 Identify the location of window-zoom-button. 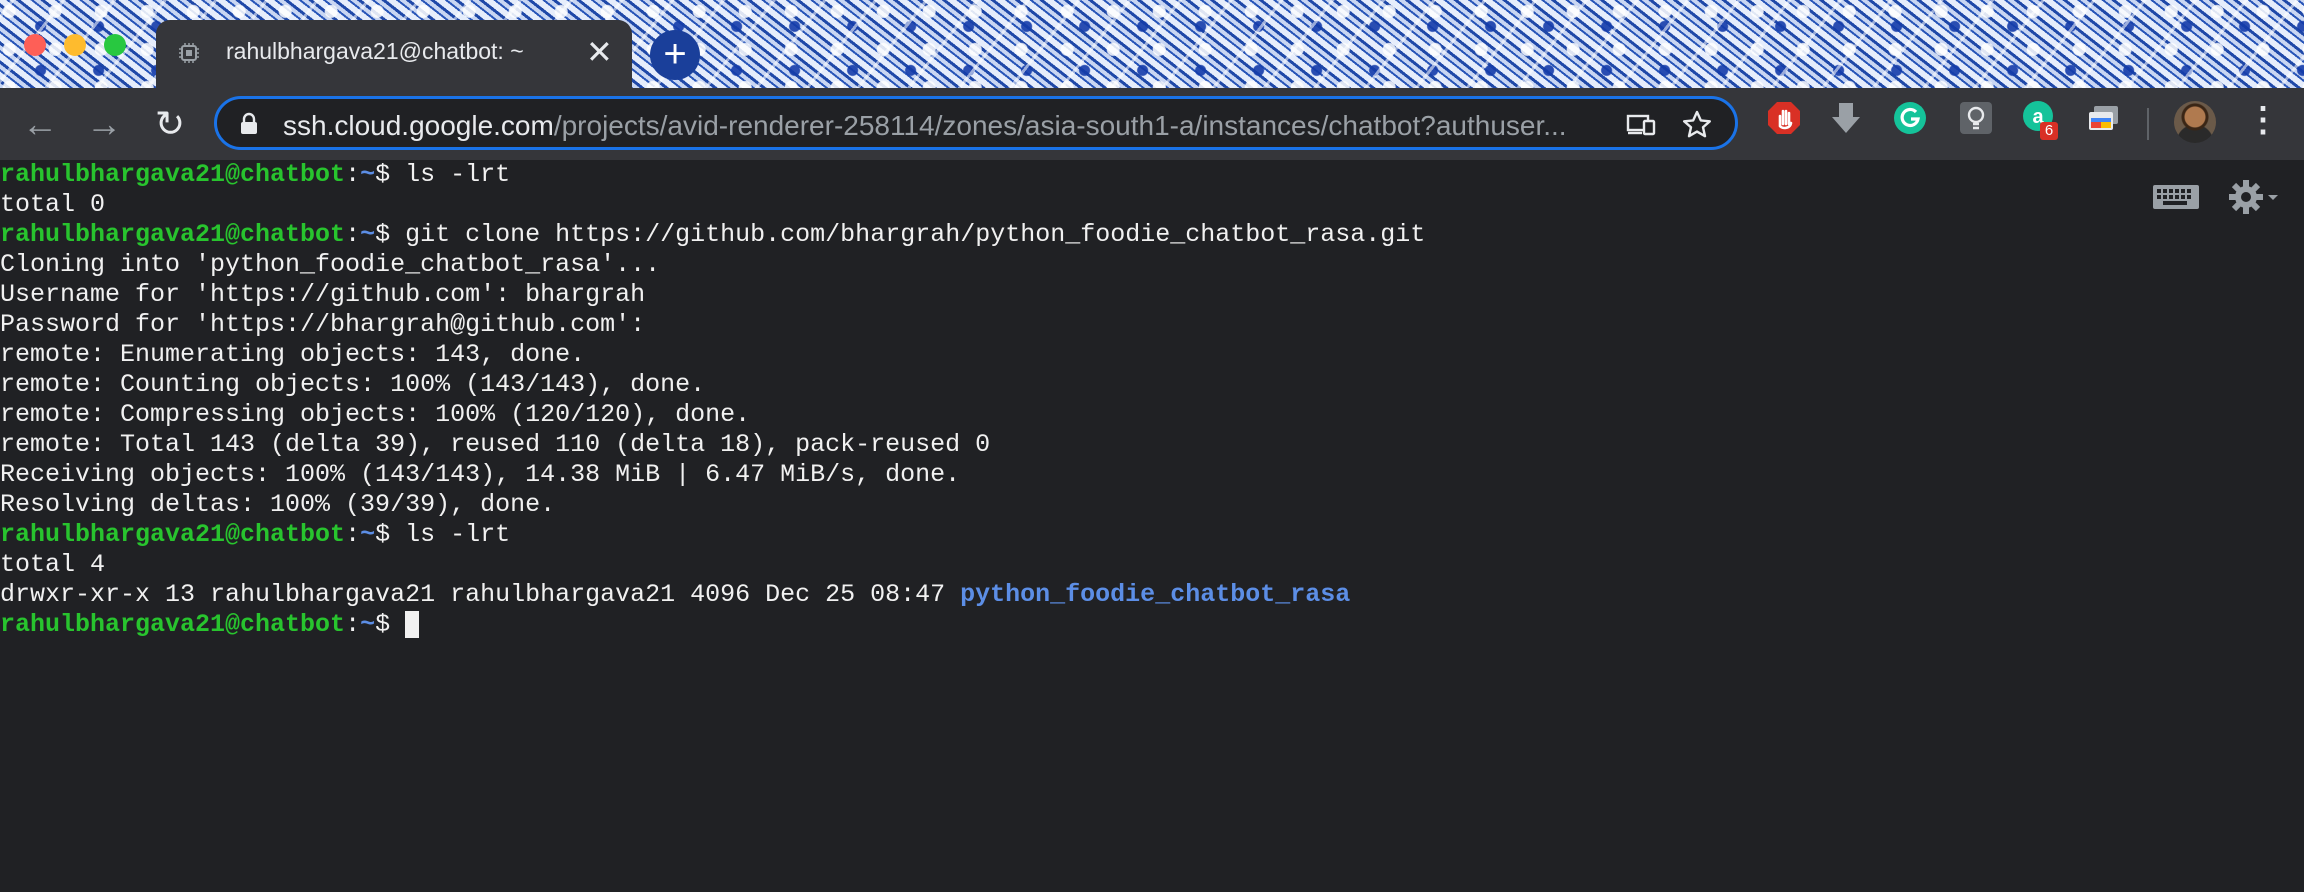
(115, 45).